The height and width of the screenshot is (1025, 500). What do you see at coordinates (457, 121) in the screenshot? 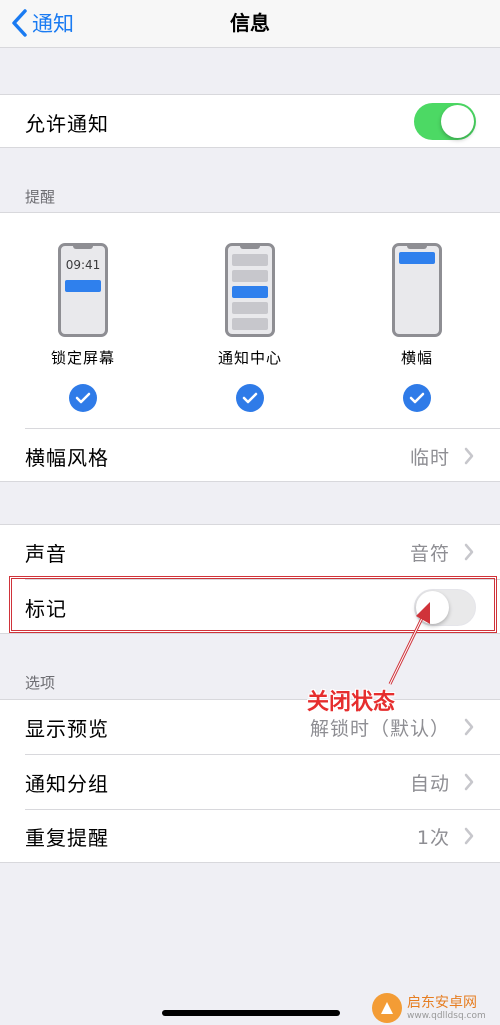
I see `toggle-knob` at bounding box center [457, 121].